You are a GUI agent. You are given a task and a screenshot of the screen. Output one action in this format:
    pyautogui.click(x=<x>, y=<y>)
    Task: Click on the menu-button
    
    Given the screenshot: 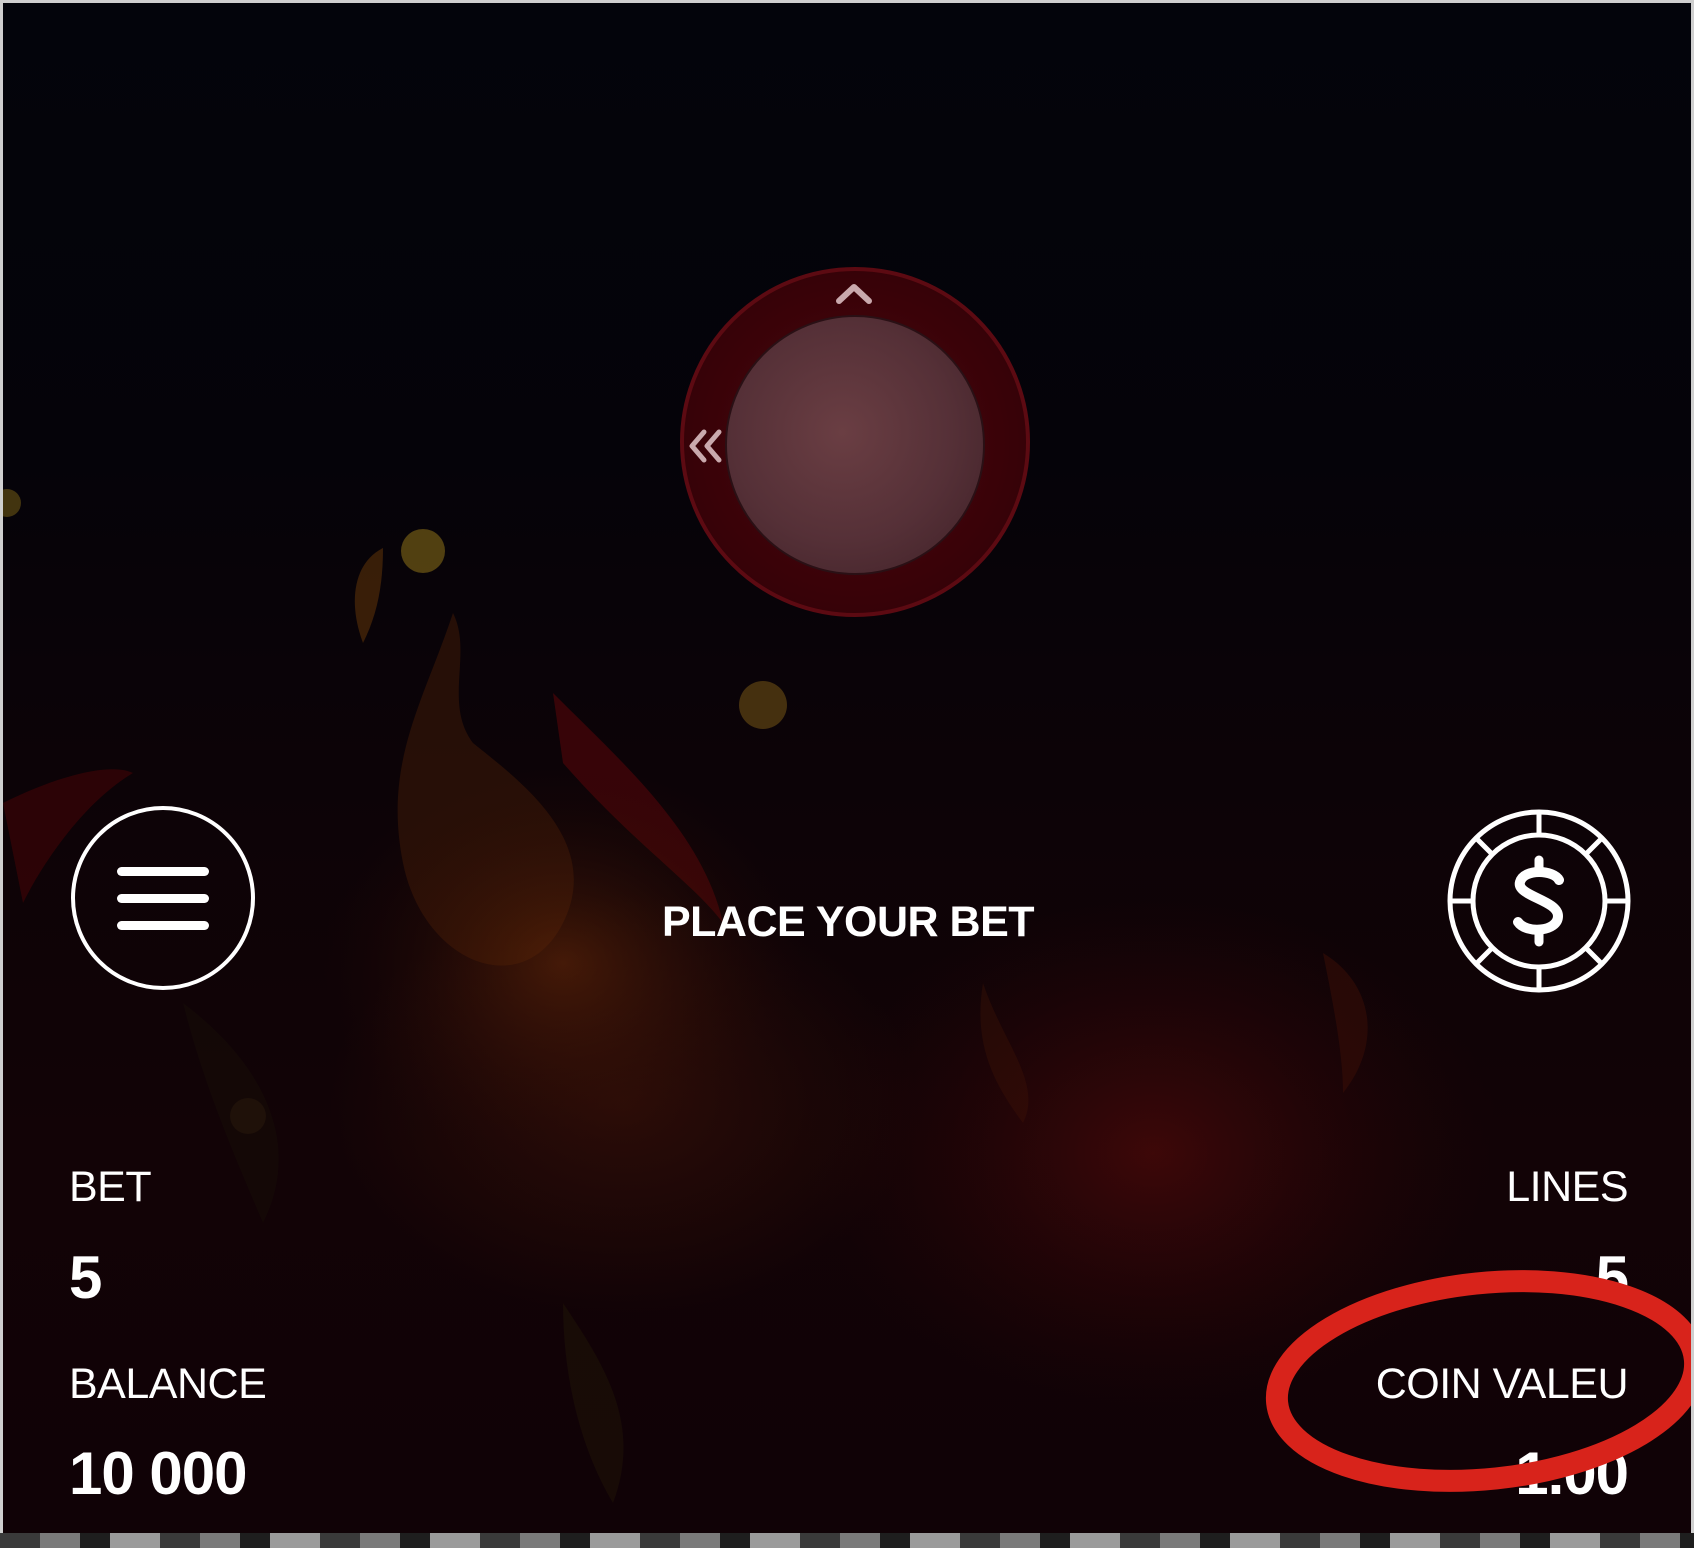 What is the action you would take?
    pyautogui.click(x=163, y=898)
    